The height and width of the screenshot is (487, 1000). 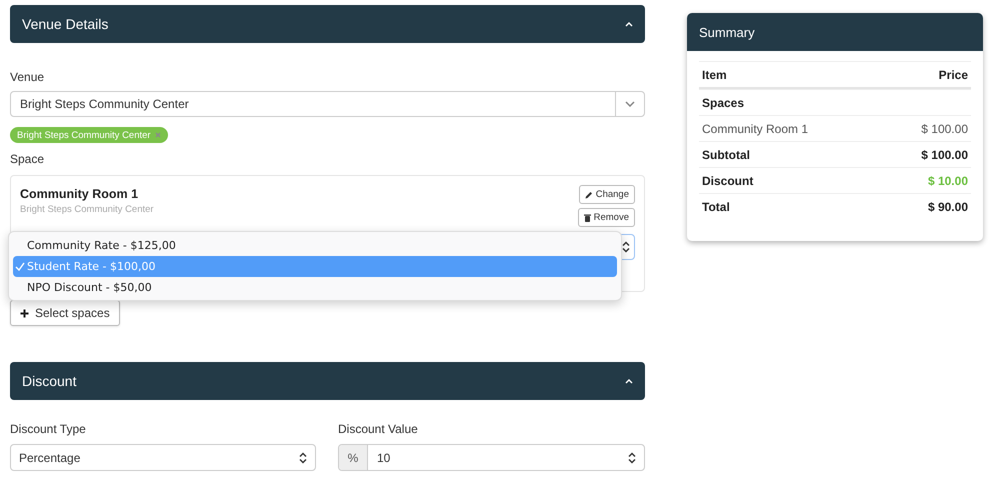 I want to click on price-cell: $ 90.00, so click(x=948, y=207).